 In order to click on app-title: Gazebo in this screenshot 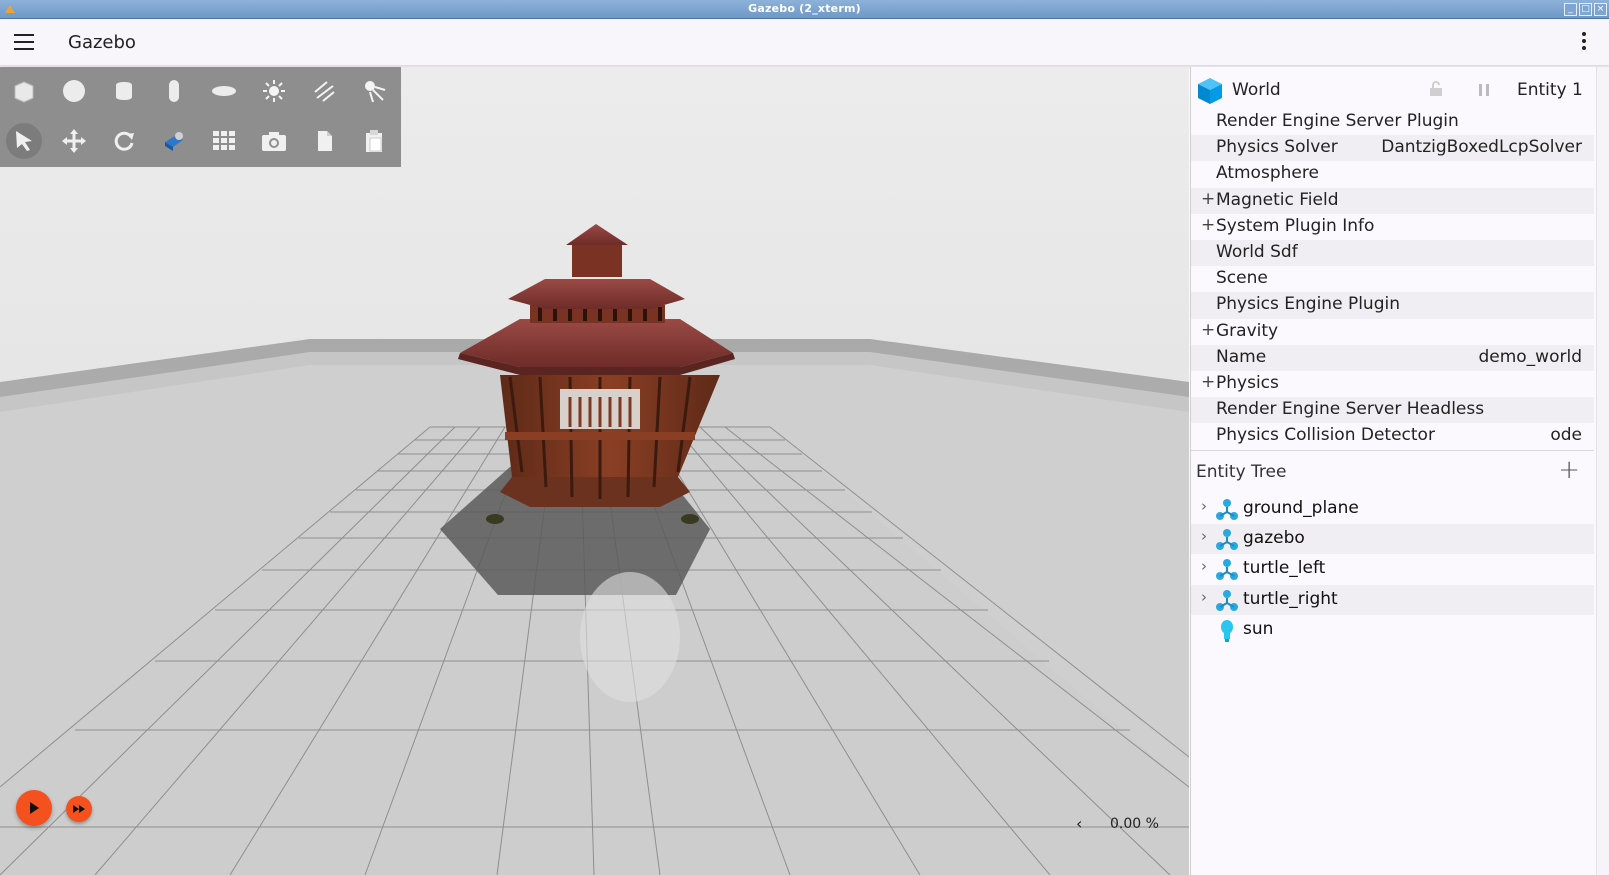, I will do `click(102, 42)`.